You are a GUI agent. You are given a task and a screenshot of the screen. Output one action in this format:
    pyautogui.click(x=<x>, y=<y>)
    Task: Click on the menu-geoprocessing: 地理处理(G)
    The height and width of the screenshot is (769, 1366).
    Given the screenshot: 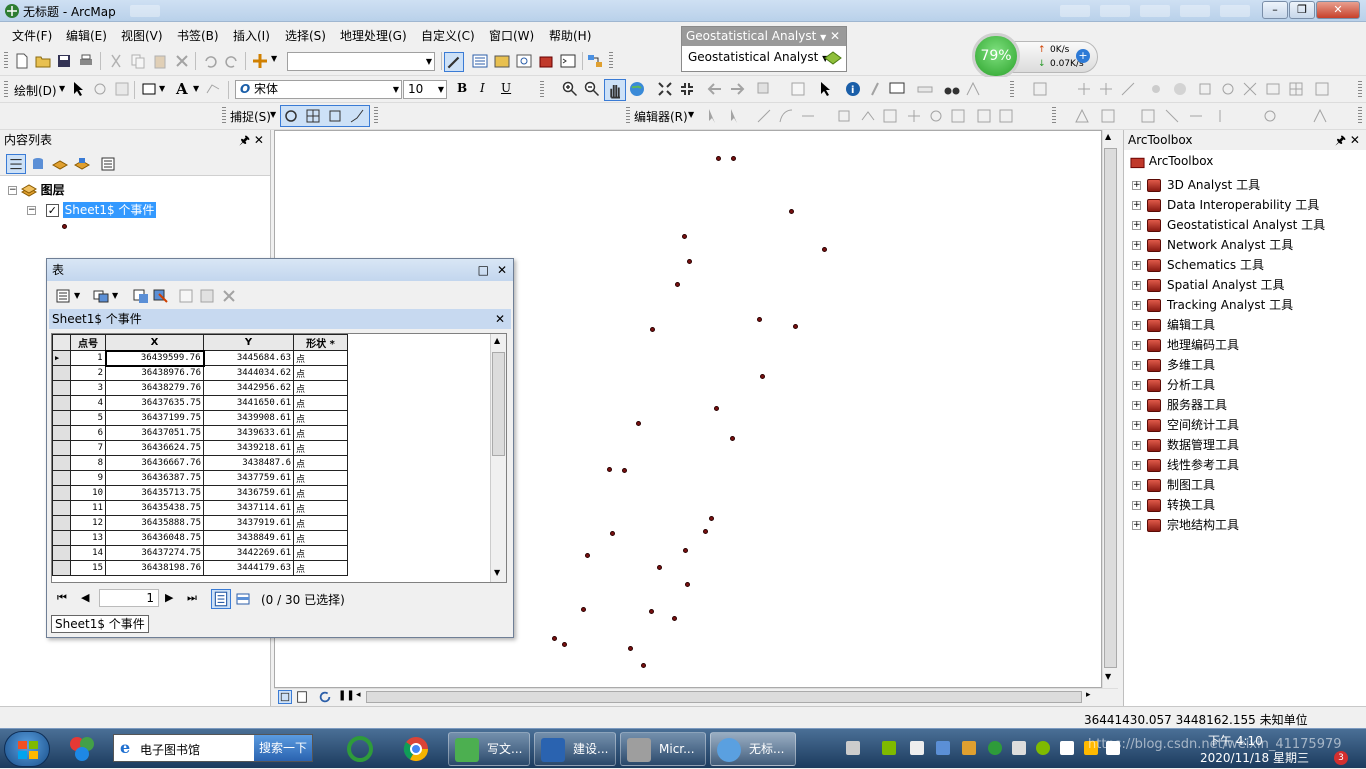 What is the action you would take?
    pyautogui.click(x=373, y=35)
    